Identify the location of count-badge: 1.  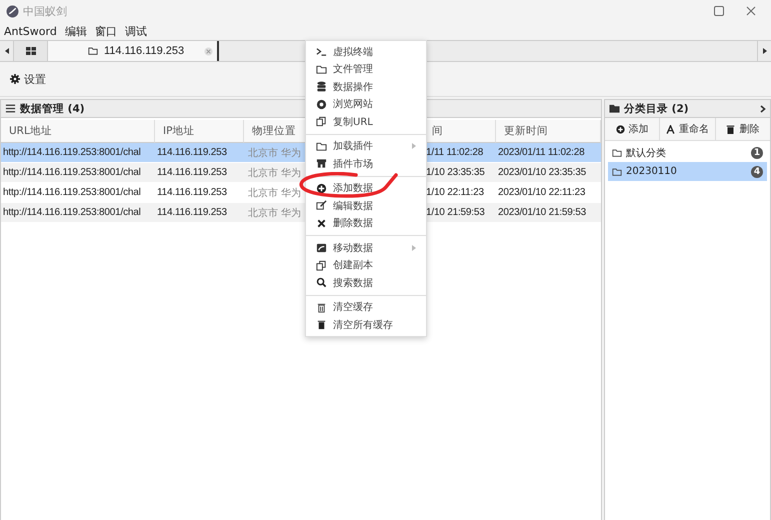
(757, 152).